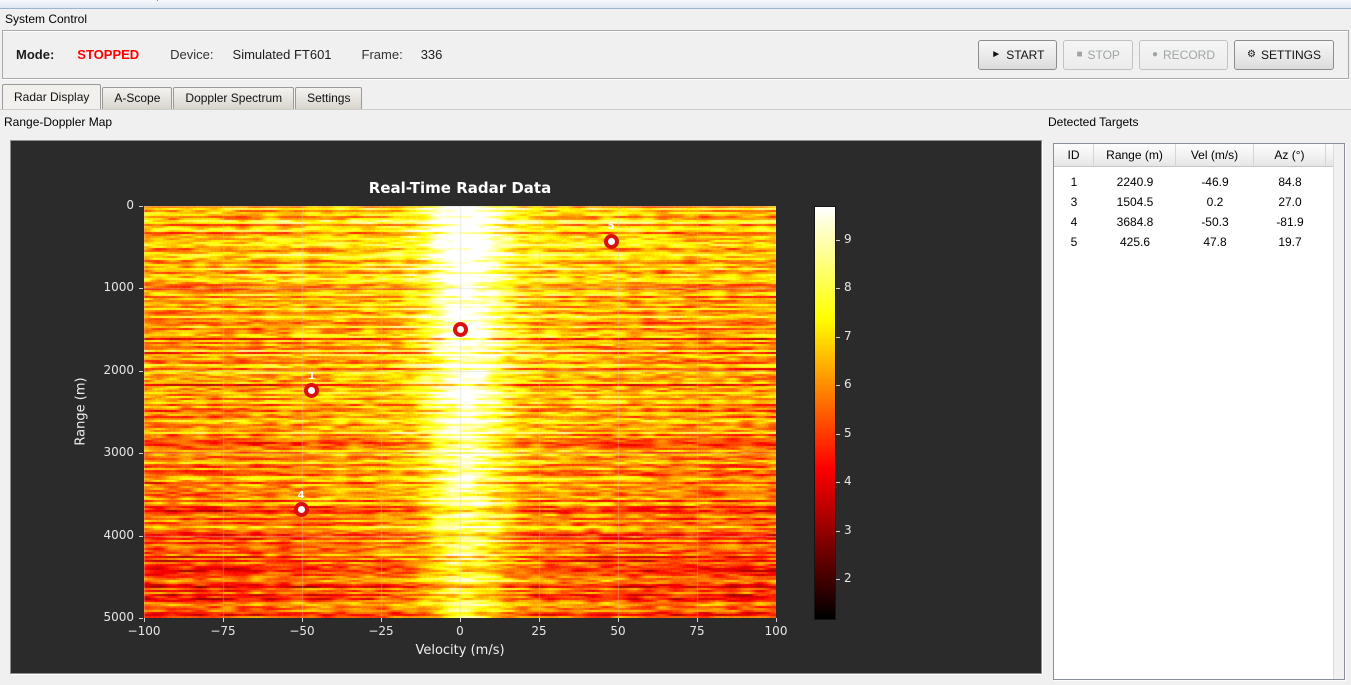 The width and height of the screenshot is (1351, 685). Describe the element at coordinates (1194, 202) in the screenshot. I see `table-row: 3 1504.5 0.2 27.0` at that location.